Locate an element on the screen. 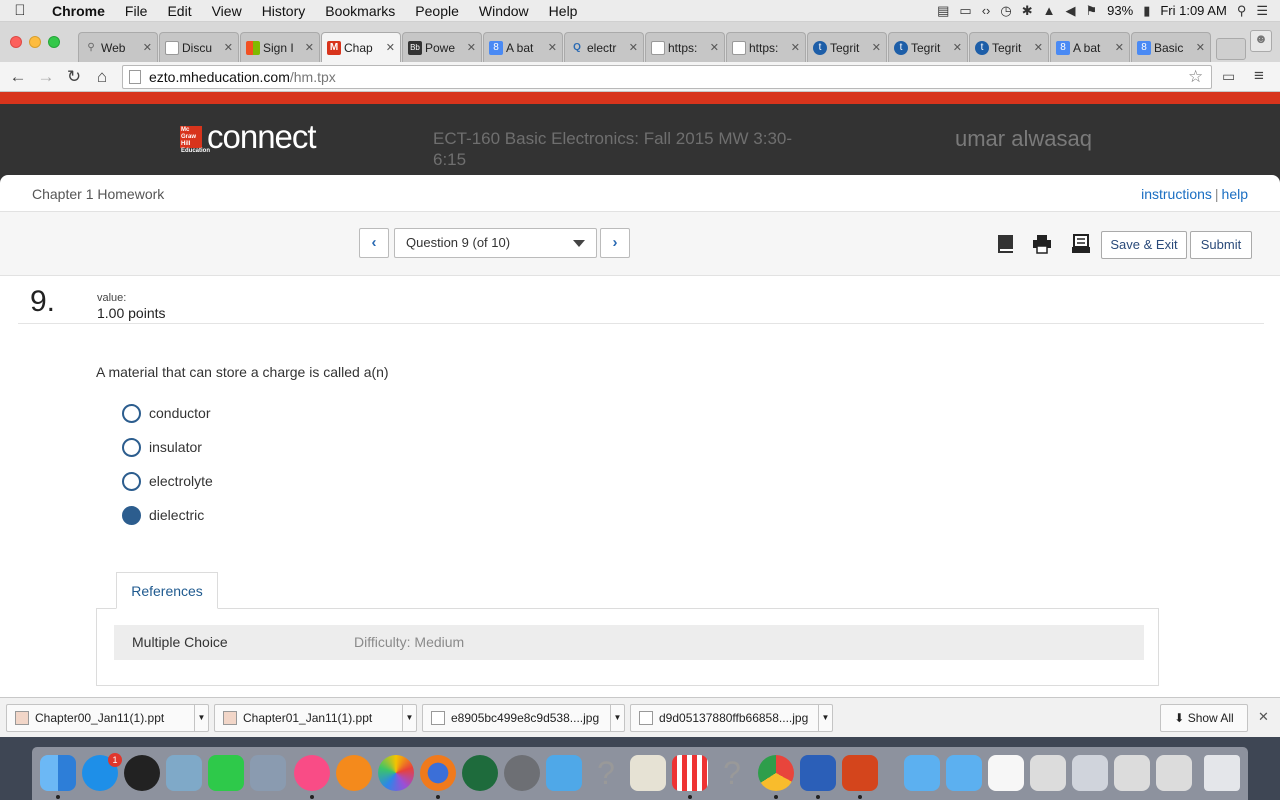  ibooks-icon is located at coordinates (354, 773).